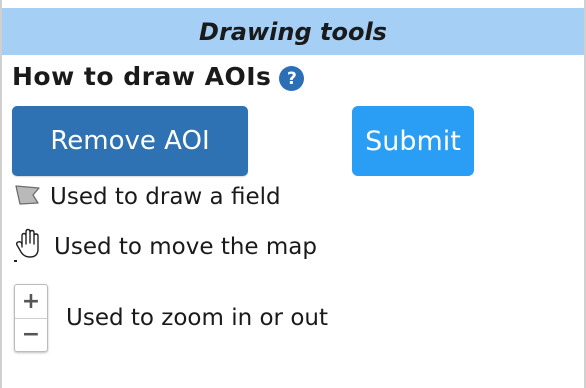 The height and width of the screenshot is (388, 586). What do you see at coordinates (185, 247) in the screenshot?
I see `tool-label-move: Used to move the map` at bounding box center [185, 247].